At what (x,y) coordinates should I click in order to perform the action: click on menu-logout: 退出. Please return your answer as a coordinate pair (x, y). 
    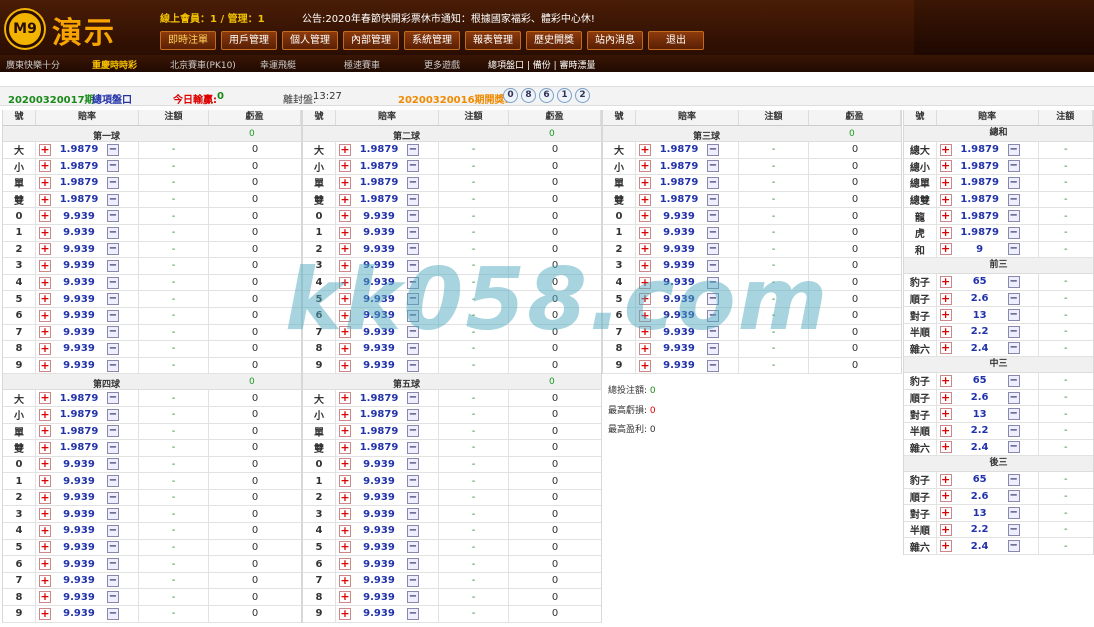
    Looking at the image, I should click on (676, 40).